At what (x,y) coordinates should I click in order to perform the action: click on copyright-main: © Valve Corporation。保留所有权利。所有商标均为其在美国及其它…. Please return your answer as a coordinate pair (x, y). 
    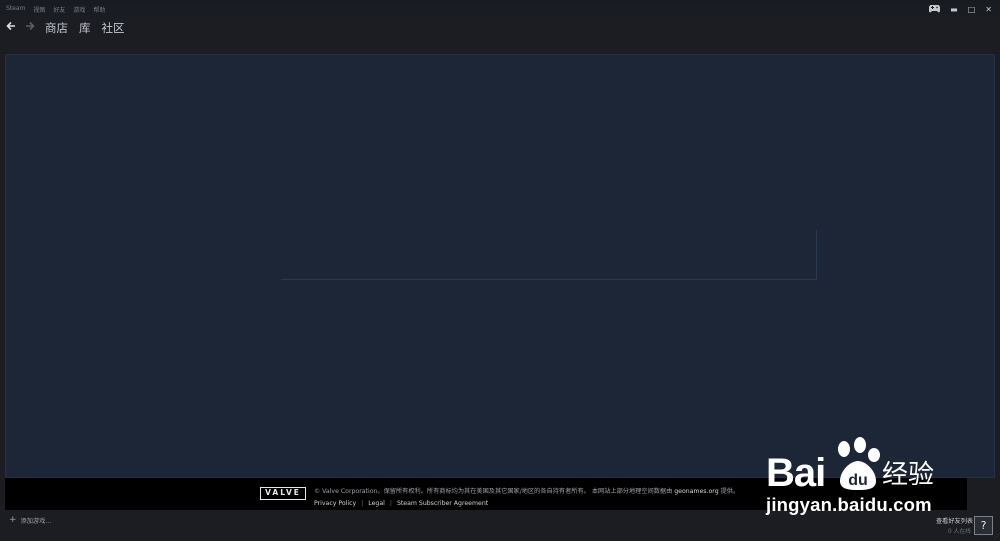
    Looking at the image, I should click on (493, 491).